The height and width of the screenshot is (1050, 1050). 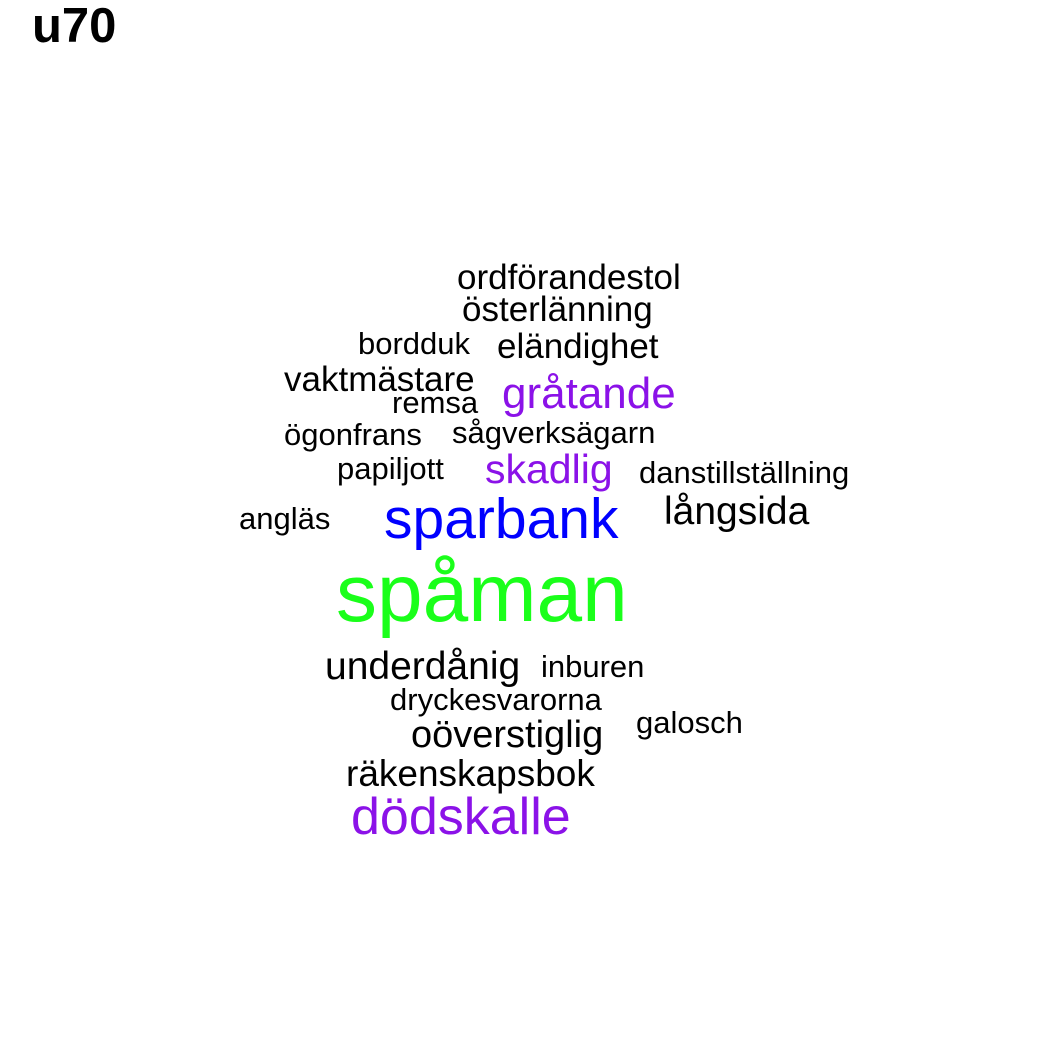 What do you see at coordinates (470, 773) in the screenshot?
I see `word-21: räkenskapsbok` at bounding box center [470, 773].